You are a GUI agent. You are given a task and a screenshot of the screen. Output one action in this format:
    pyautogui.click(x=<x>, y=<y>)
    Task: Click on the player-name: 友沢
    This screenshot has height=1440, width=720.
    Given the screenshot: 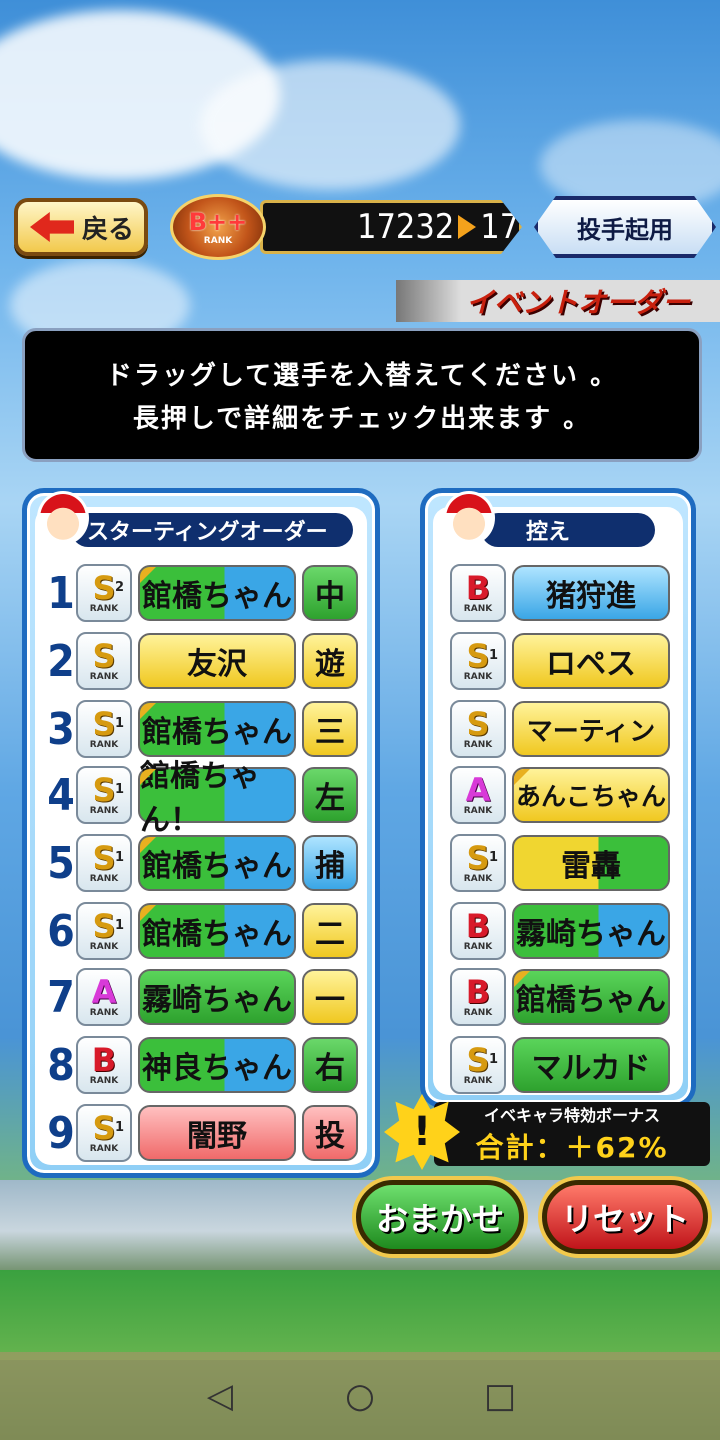 What is the action you would take?
    pyautogui.click(x=217, y=661)
    